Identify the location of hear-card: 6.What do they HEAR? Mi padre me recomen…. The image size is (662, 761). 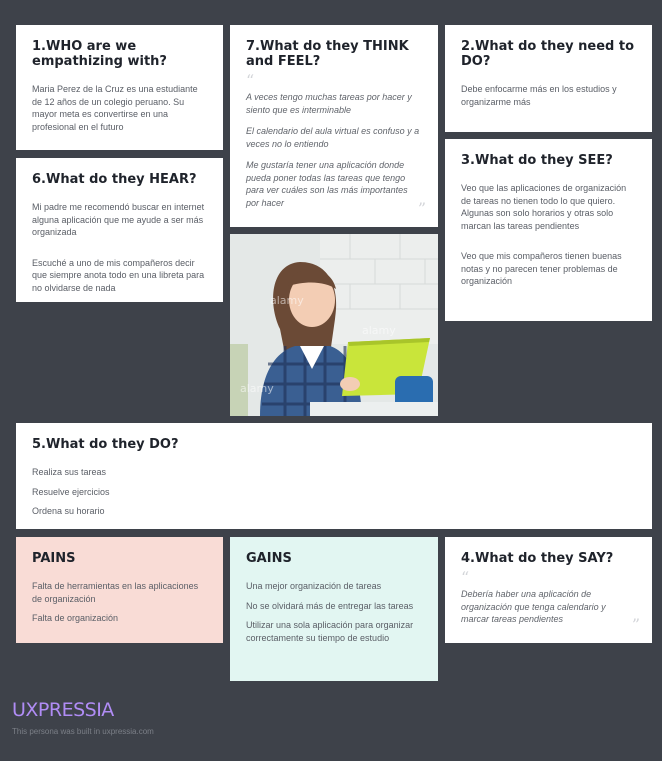
(119, 230).